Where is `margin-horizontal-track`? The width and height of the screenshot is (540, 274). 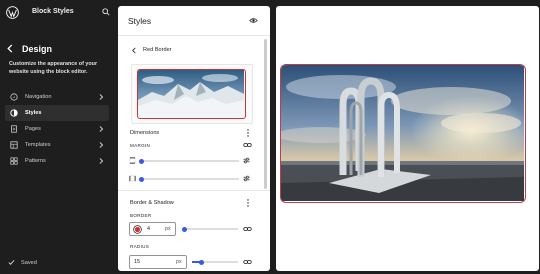
margin-horizontal-track is located at coordinates (189, 179).